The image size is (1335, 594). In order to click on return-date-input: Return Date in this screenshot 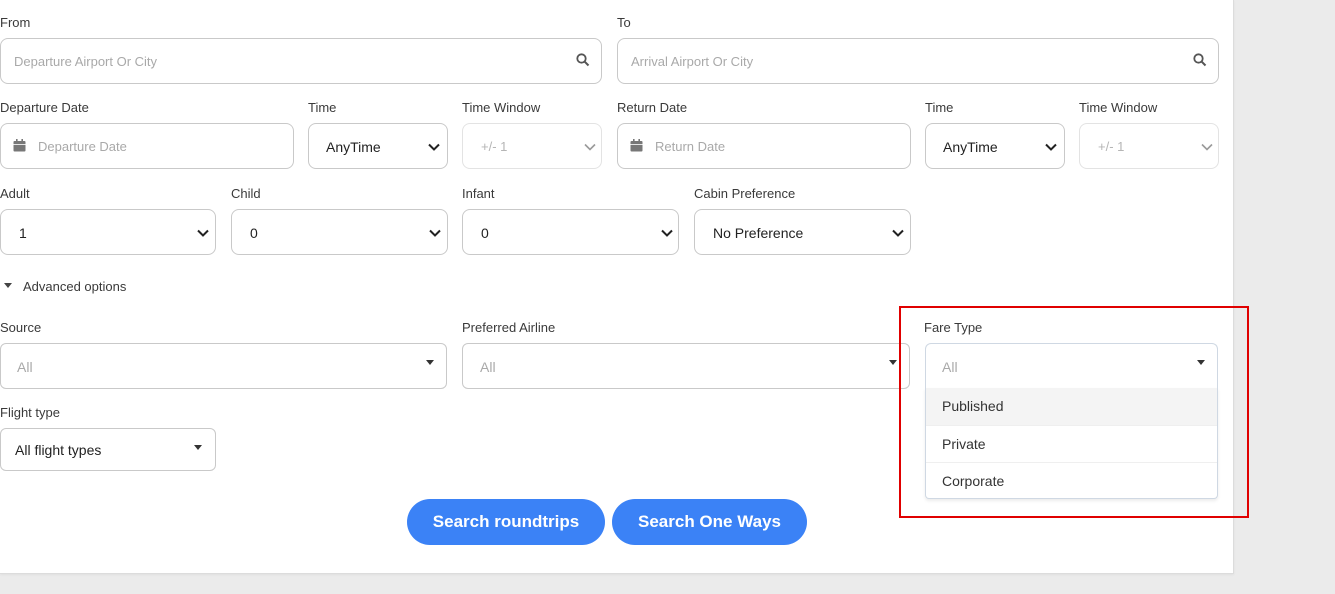, I will do `click(764, 146)`.